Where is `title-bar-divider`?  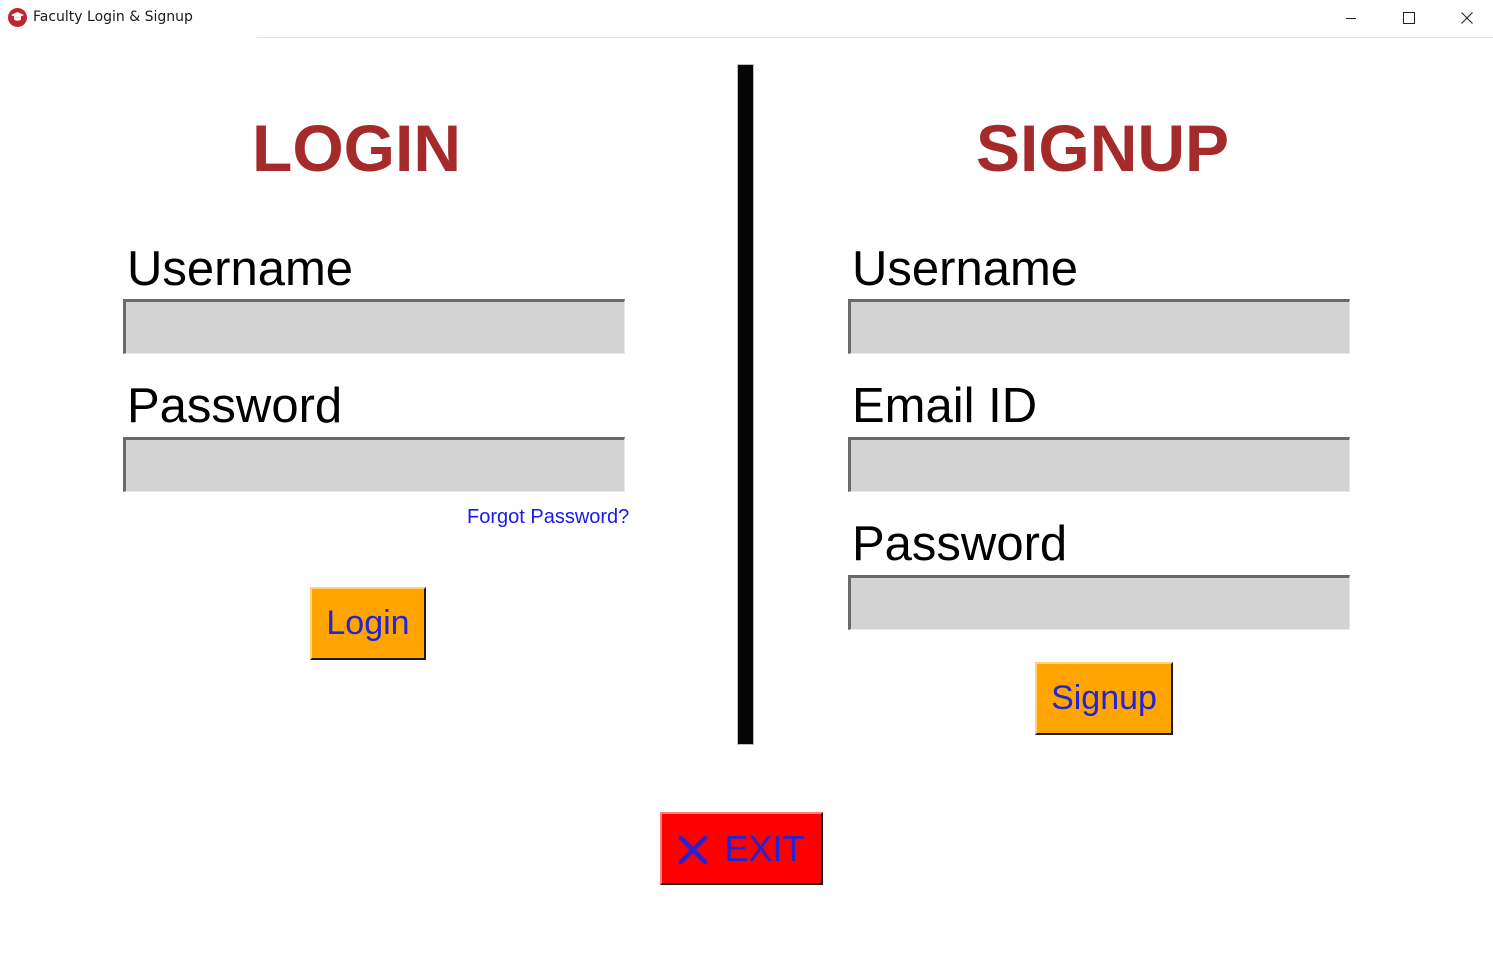
title-bar-divider is located at coordinates (875, 37).